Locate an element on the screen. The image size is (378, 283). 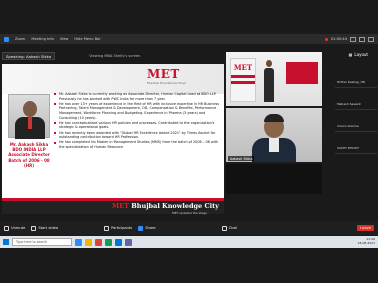
participants-icon is located at coordinates (107, 228).